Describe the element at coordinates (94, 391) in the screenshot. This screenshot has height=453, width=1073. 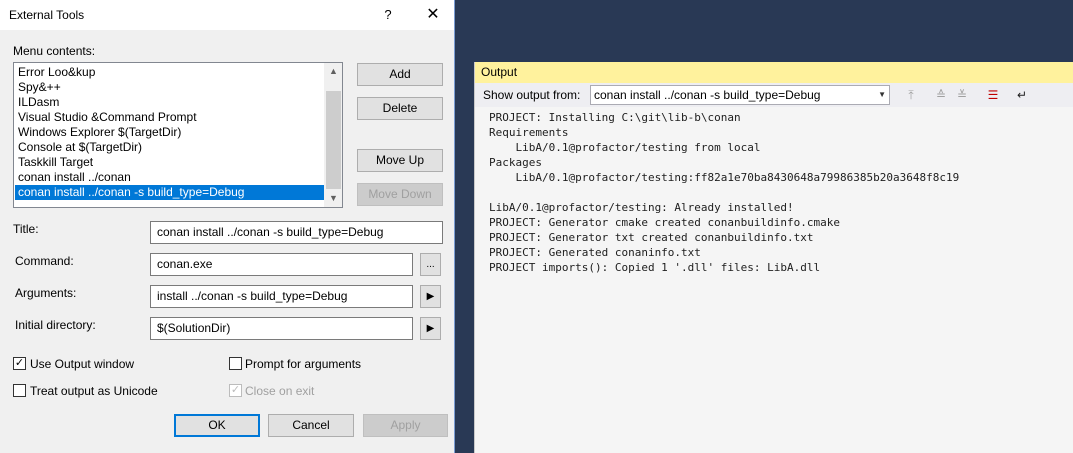
I see `treat-output-unicode-label: Treat output as Unicode` at that location.